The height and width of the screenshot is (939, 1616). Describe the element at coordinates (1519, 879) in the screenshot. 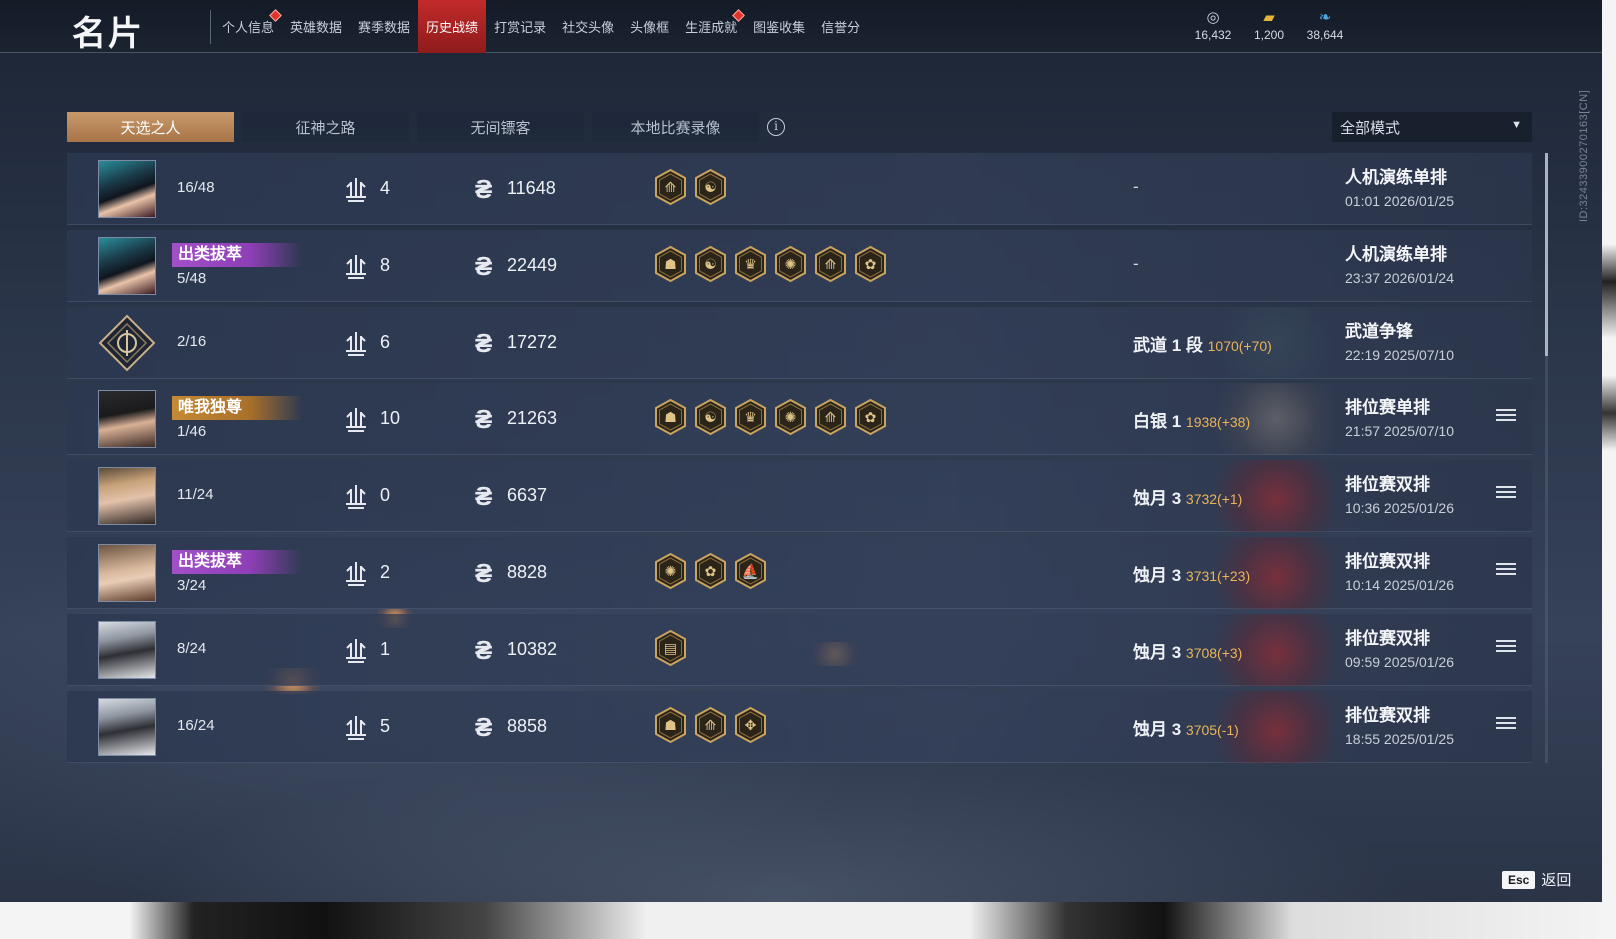

I see `esc-key-hint: Esc` at that location.